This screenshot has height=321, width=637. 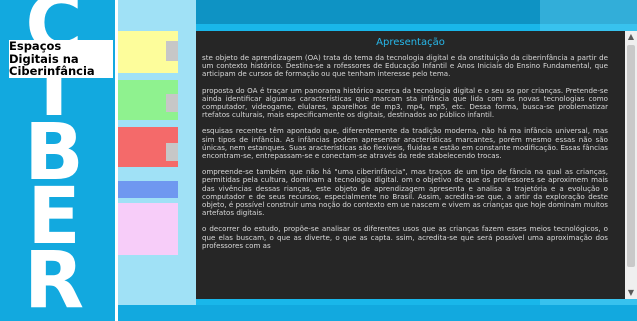 I want to click on bottom-bar, so click(x=377, y=313).